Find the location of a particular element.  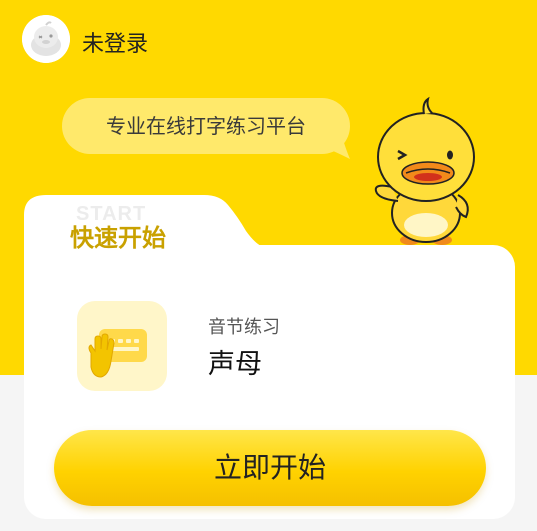

login-status-link: 未登录 is located at coordinates (115, 42).